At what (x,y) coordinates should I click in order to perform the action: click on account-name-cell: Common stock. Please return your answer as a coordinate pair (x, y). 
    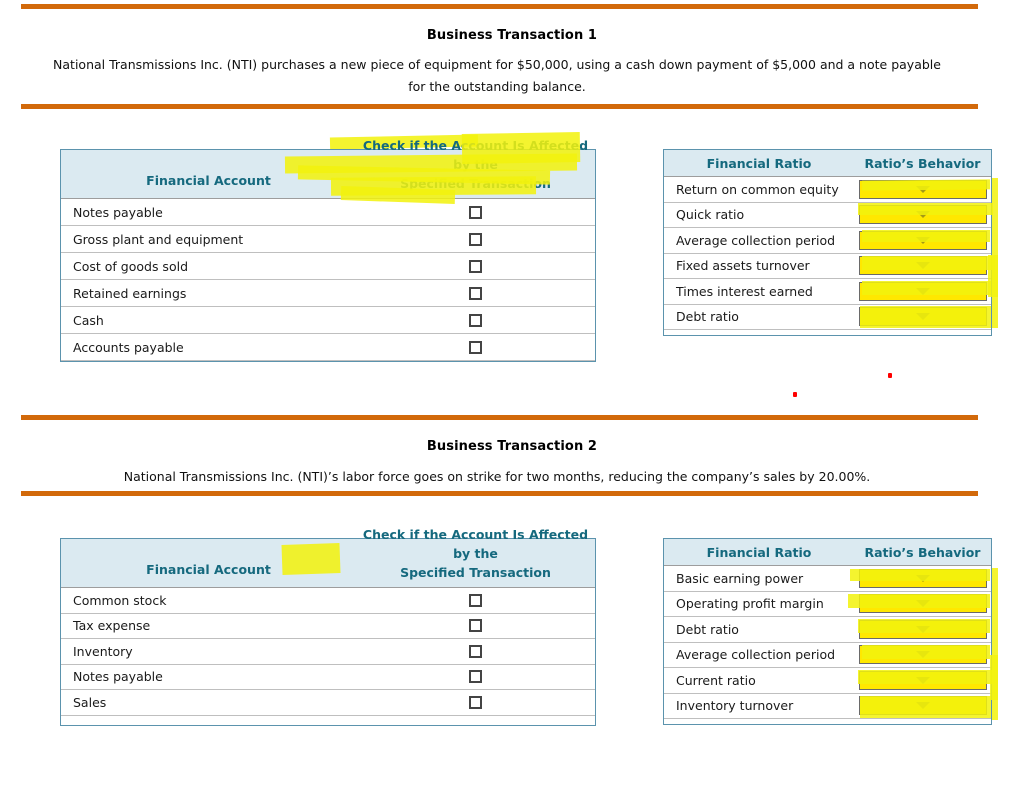
    Looking at the image, I should click on (120, 600).